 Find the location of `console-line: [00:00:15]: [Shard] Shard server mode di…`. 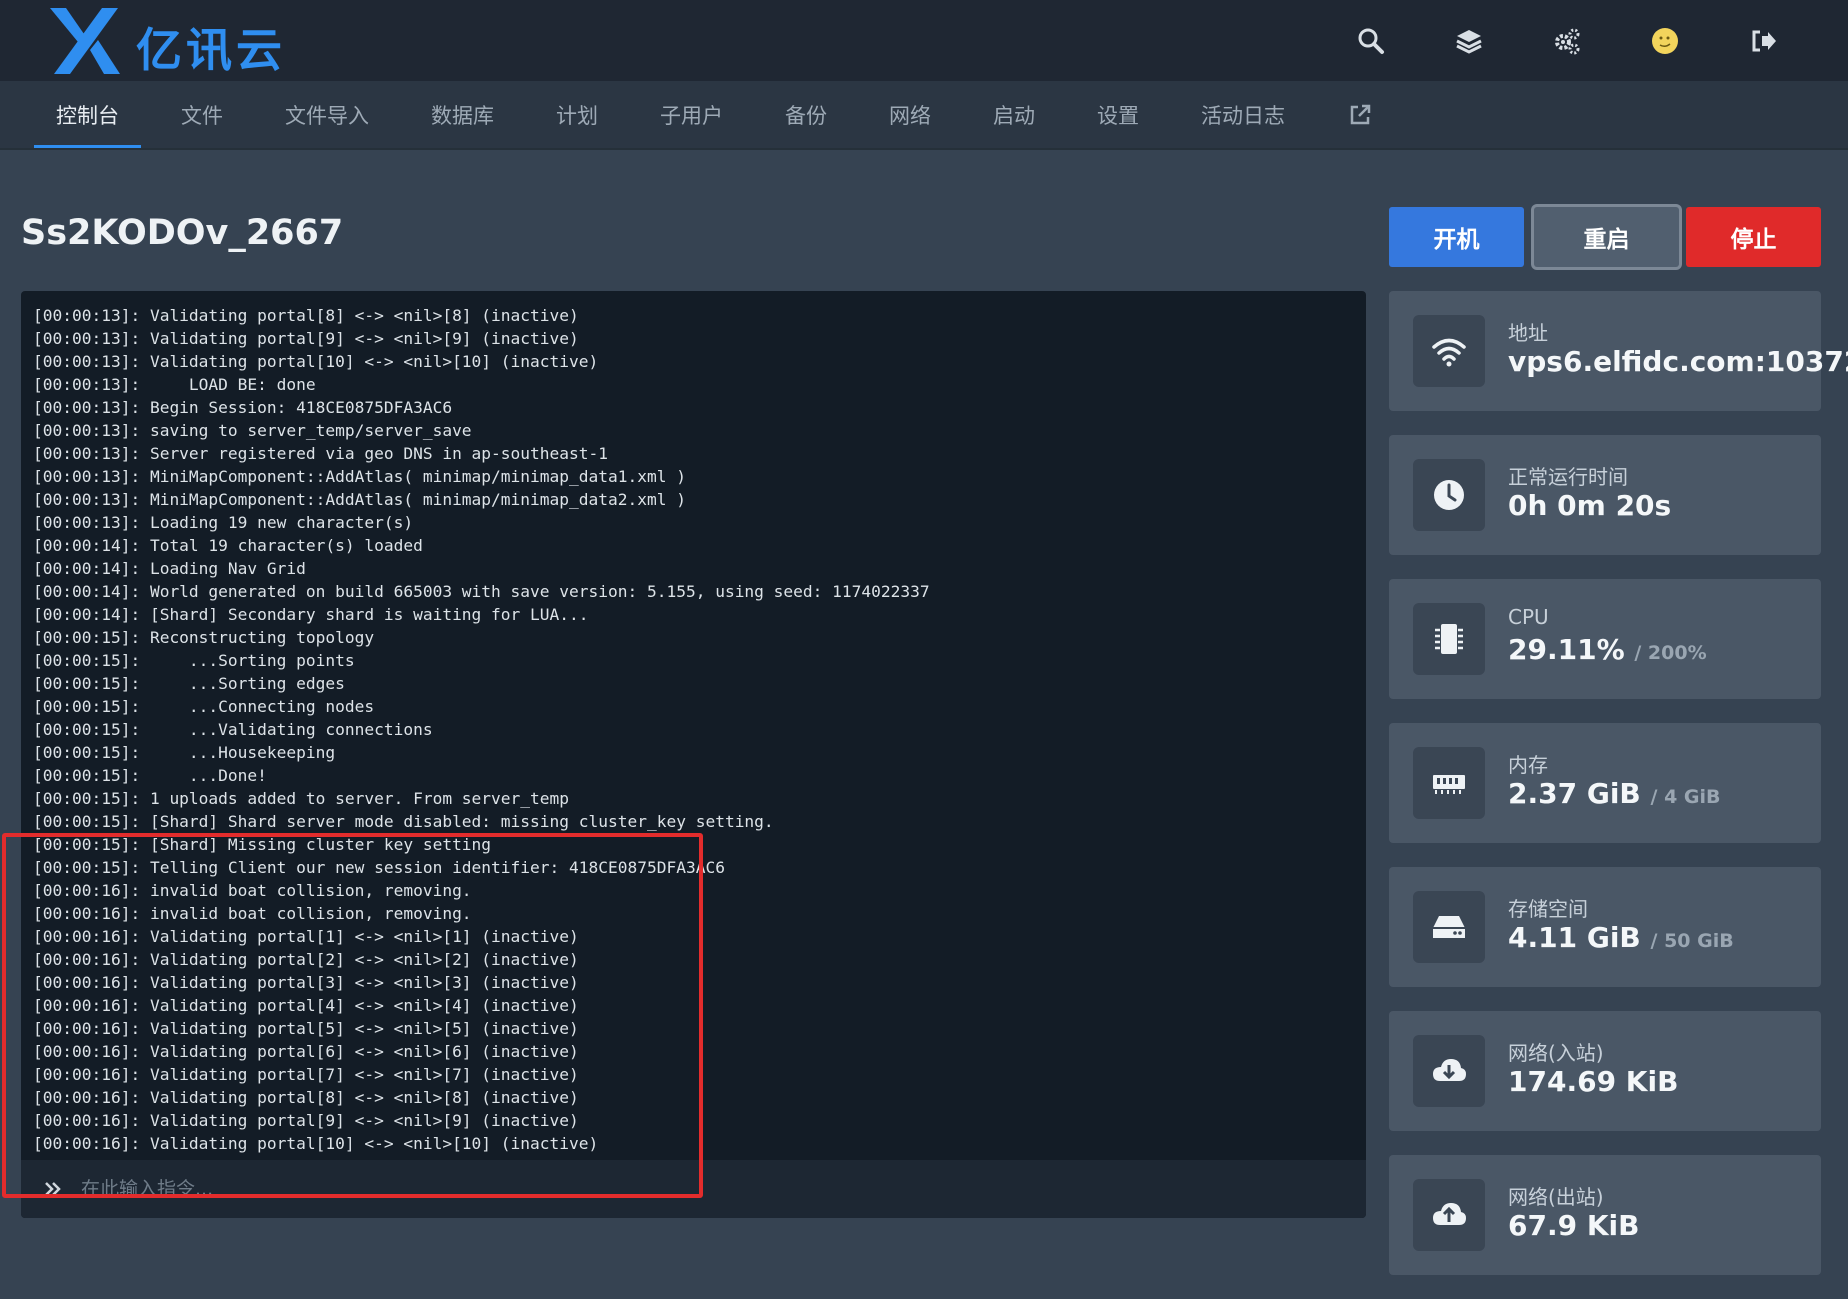

console-line: [00:00:15]: [Shard] Shard server mode di… is located at coordinates (403, 821).